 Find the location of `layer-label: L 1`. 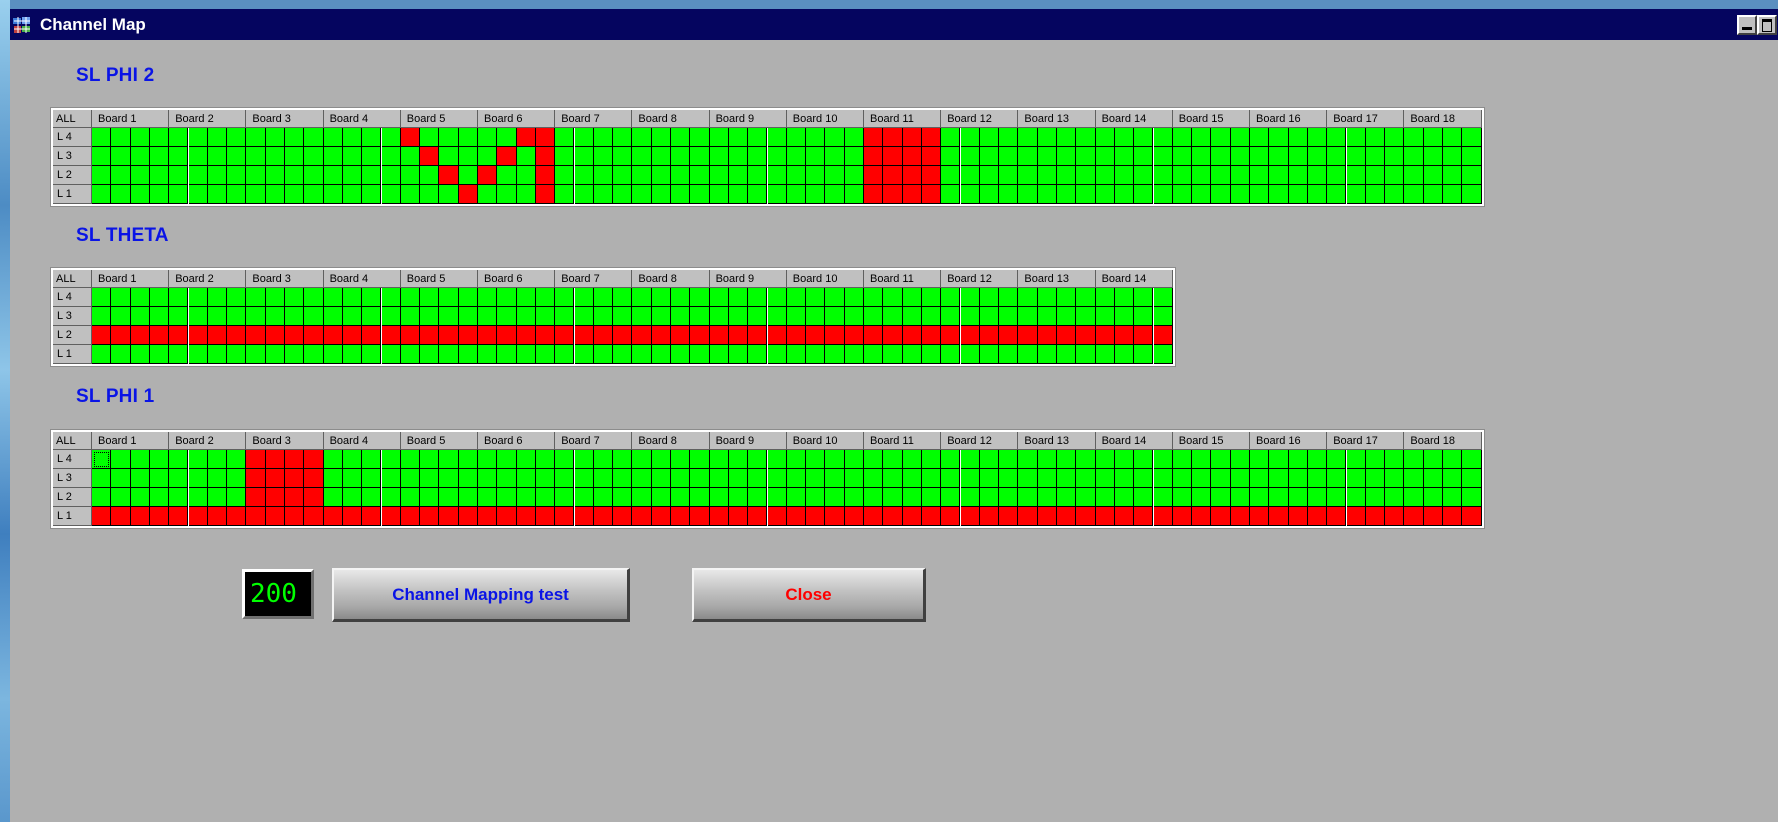

layer-label: L 1 is located at coordinates (72, 194).